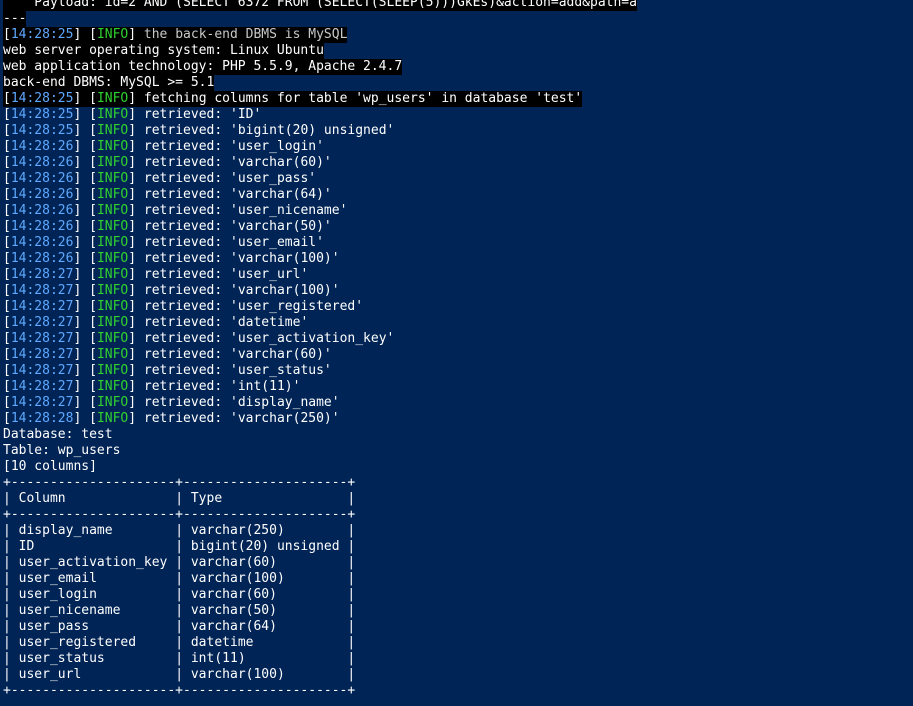 The height and width of the screenshot is (706, 913). Describe the element at coordinates (97, 530) in the screenshot. I see `column-cell: display_name` at that location.